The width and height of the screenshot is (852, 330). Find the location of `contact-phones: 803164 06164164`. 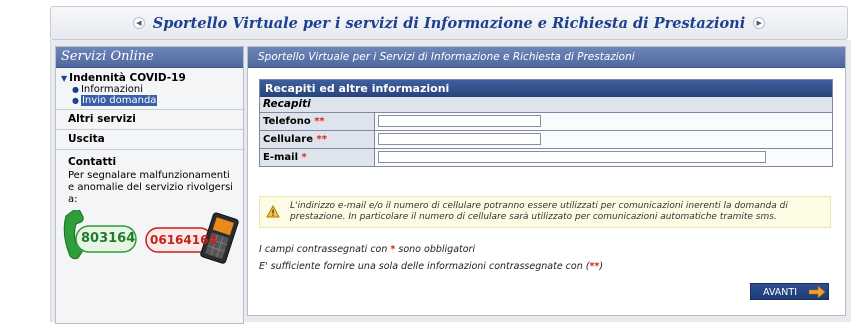

contact-phones: 803164 06164164 is located at coordinates (149, 240).